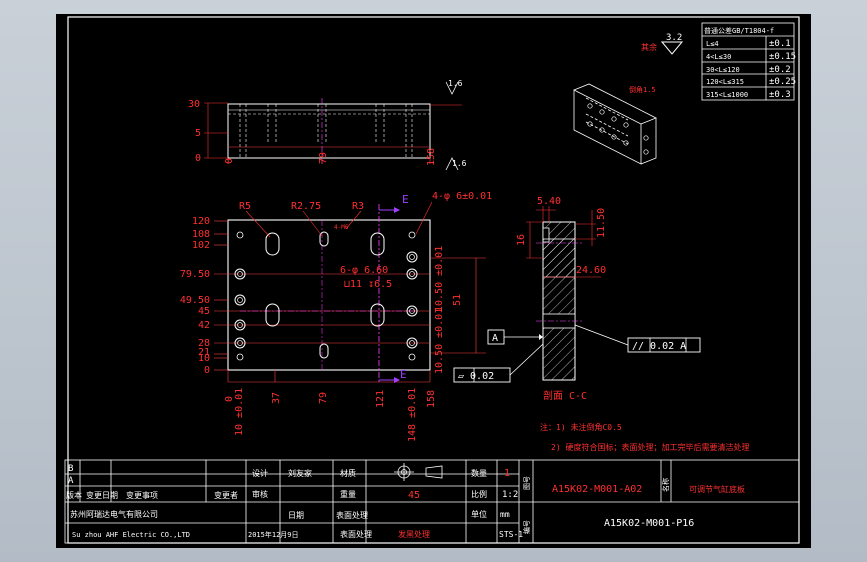  I want to click on thread-small-note: 4-M6, so click(341, 227).